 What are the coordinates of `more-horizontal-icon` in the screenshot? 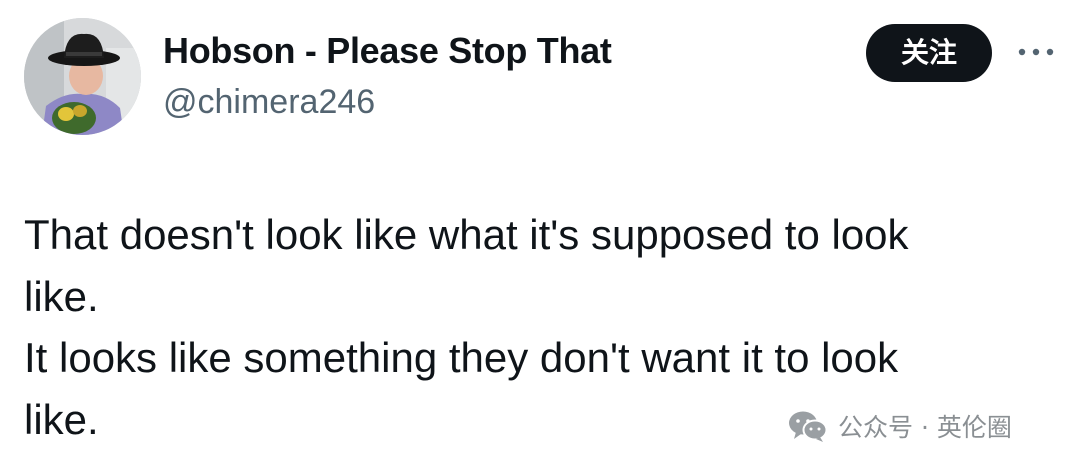 It's located at (1036, 52).